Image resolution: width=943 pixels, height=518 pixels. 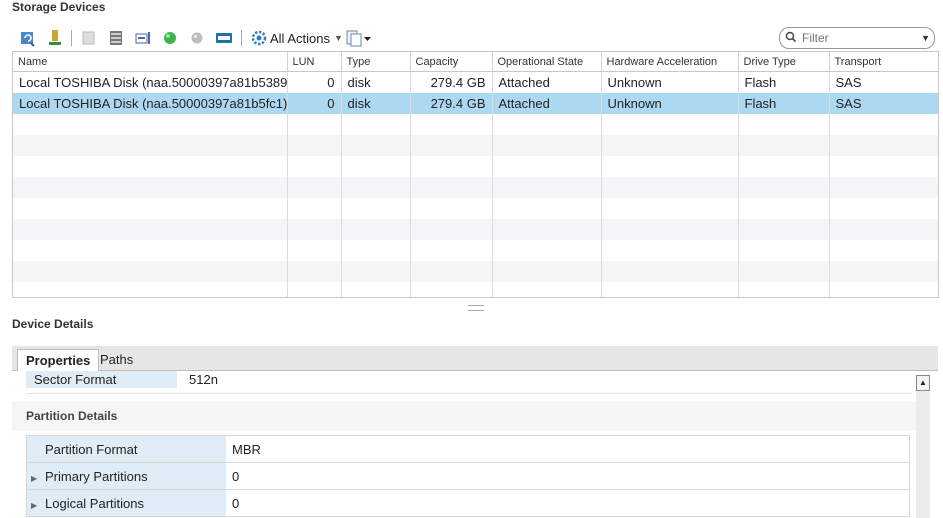 I want to click on storage-toolbar: All Actions ▼ ▼, so click(x=475, y=38).